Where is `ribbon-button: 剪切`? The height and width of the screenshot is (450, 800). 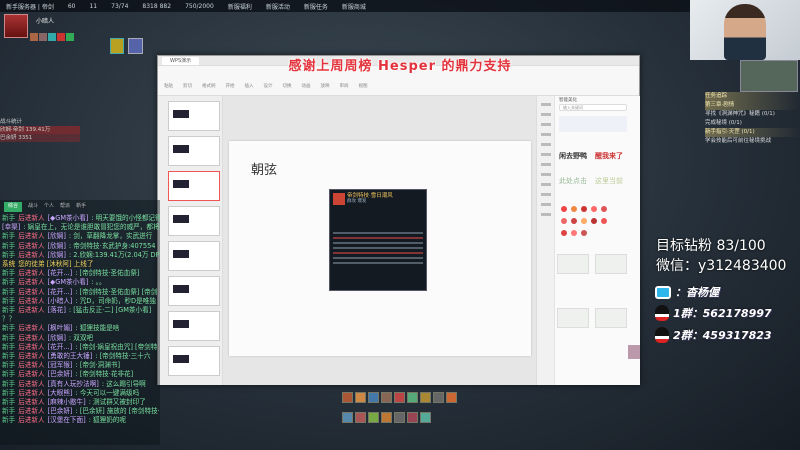
ribbon-button: 剪切 is located at coordinates (187, 86).